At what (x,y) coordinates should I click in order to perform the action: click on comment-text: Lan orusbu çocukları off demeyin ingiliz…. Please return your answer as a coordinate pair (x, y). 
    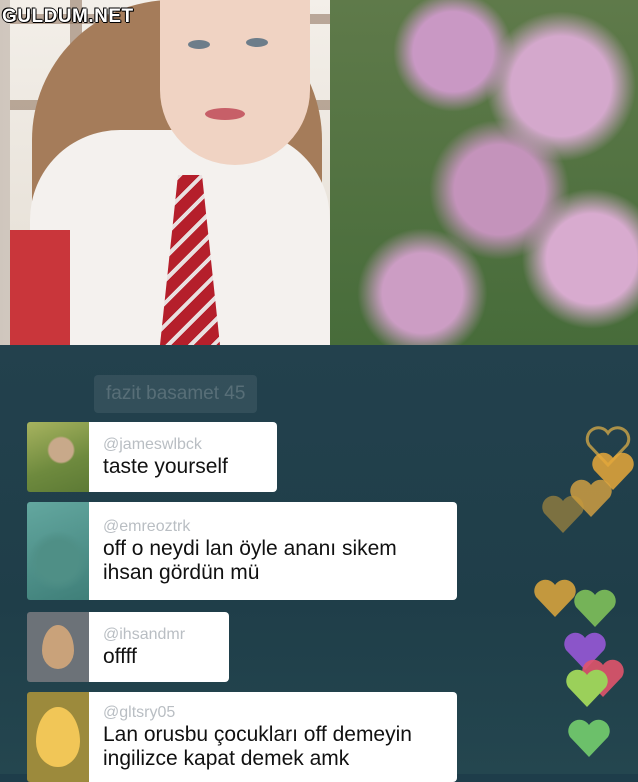
    Looking at the image, I should click on (257, 746).